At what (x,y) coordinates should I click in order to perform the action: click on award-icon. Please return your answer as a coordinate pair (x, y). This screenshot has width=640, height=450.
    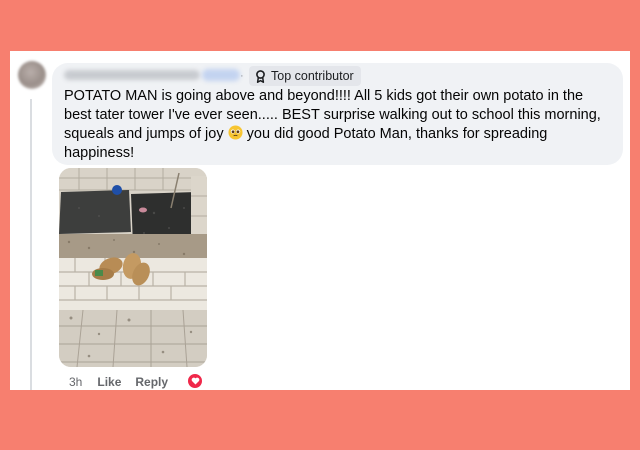
    Looking at the image, I should click on (260, 76).